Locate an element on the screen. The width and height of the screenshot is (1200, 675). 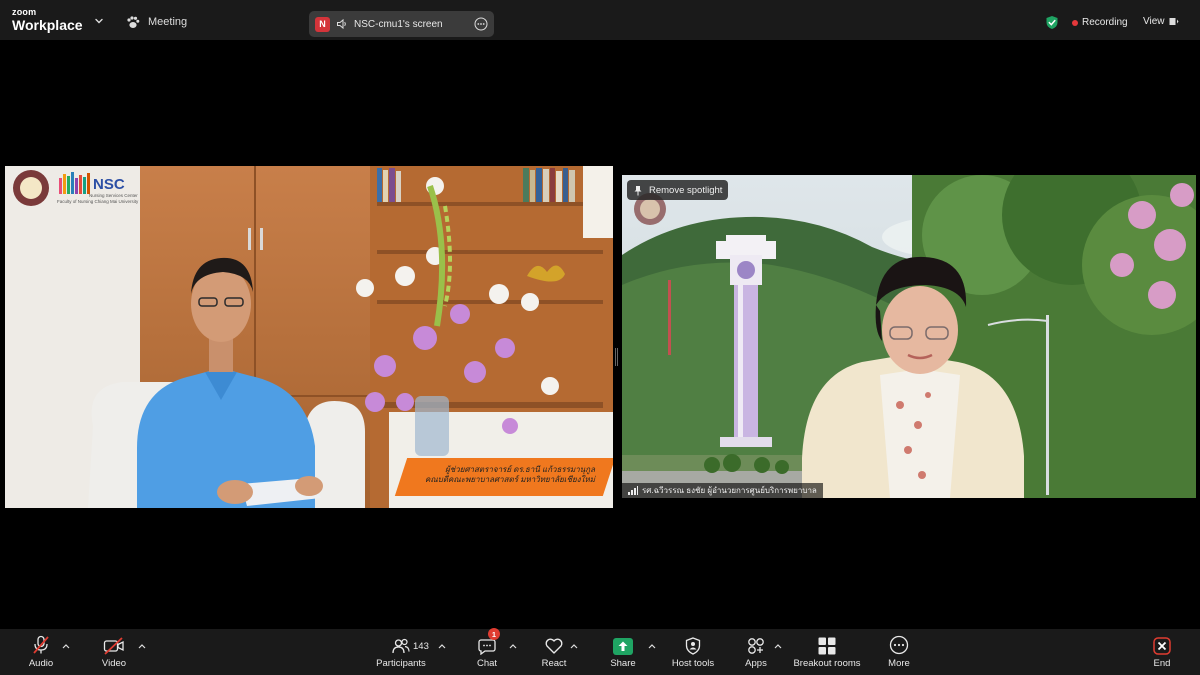
heart-icon is located at coordinates (554, 646).